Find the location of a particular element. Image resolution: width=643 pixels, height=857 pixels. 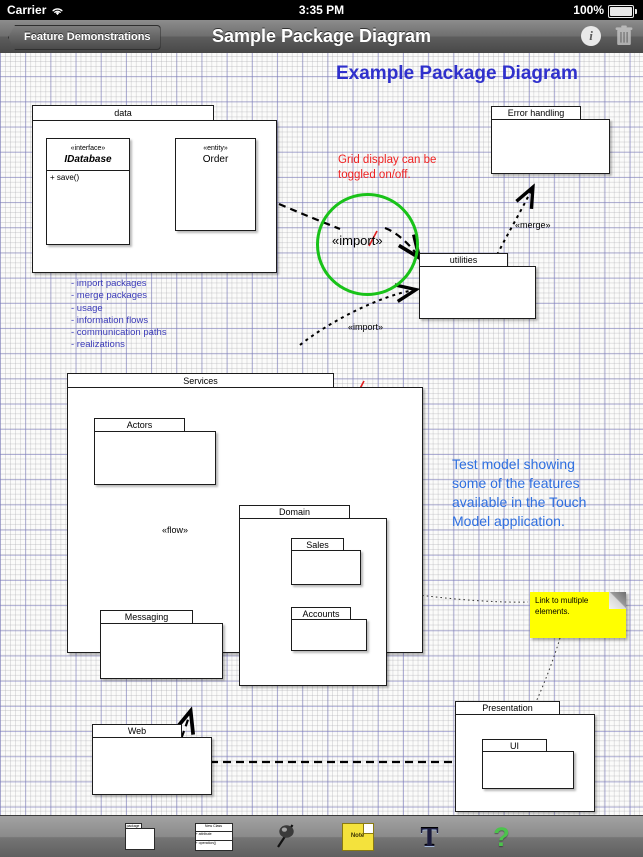

class-icon-operation: + operation() is located at coordinates (205, 843).